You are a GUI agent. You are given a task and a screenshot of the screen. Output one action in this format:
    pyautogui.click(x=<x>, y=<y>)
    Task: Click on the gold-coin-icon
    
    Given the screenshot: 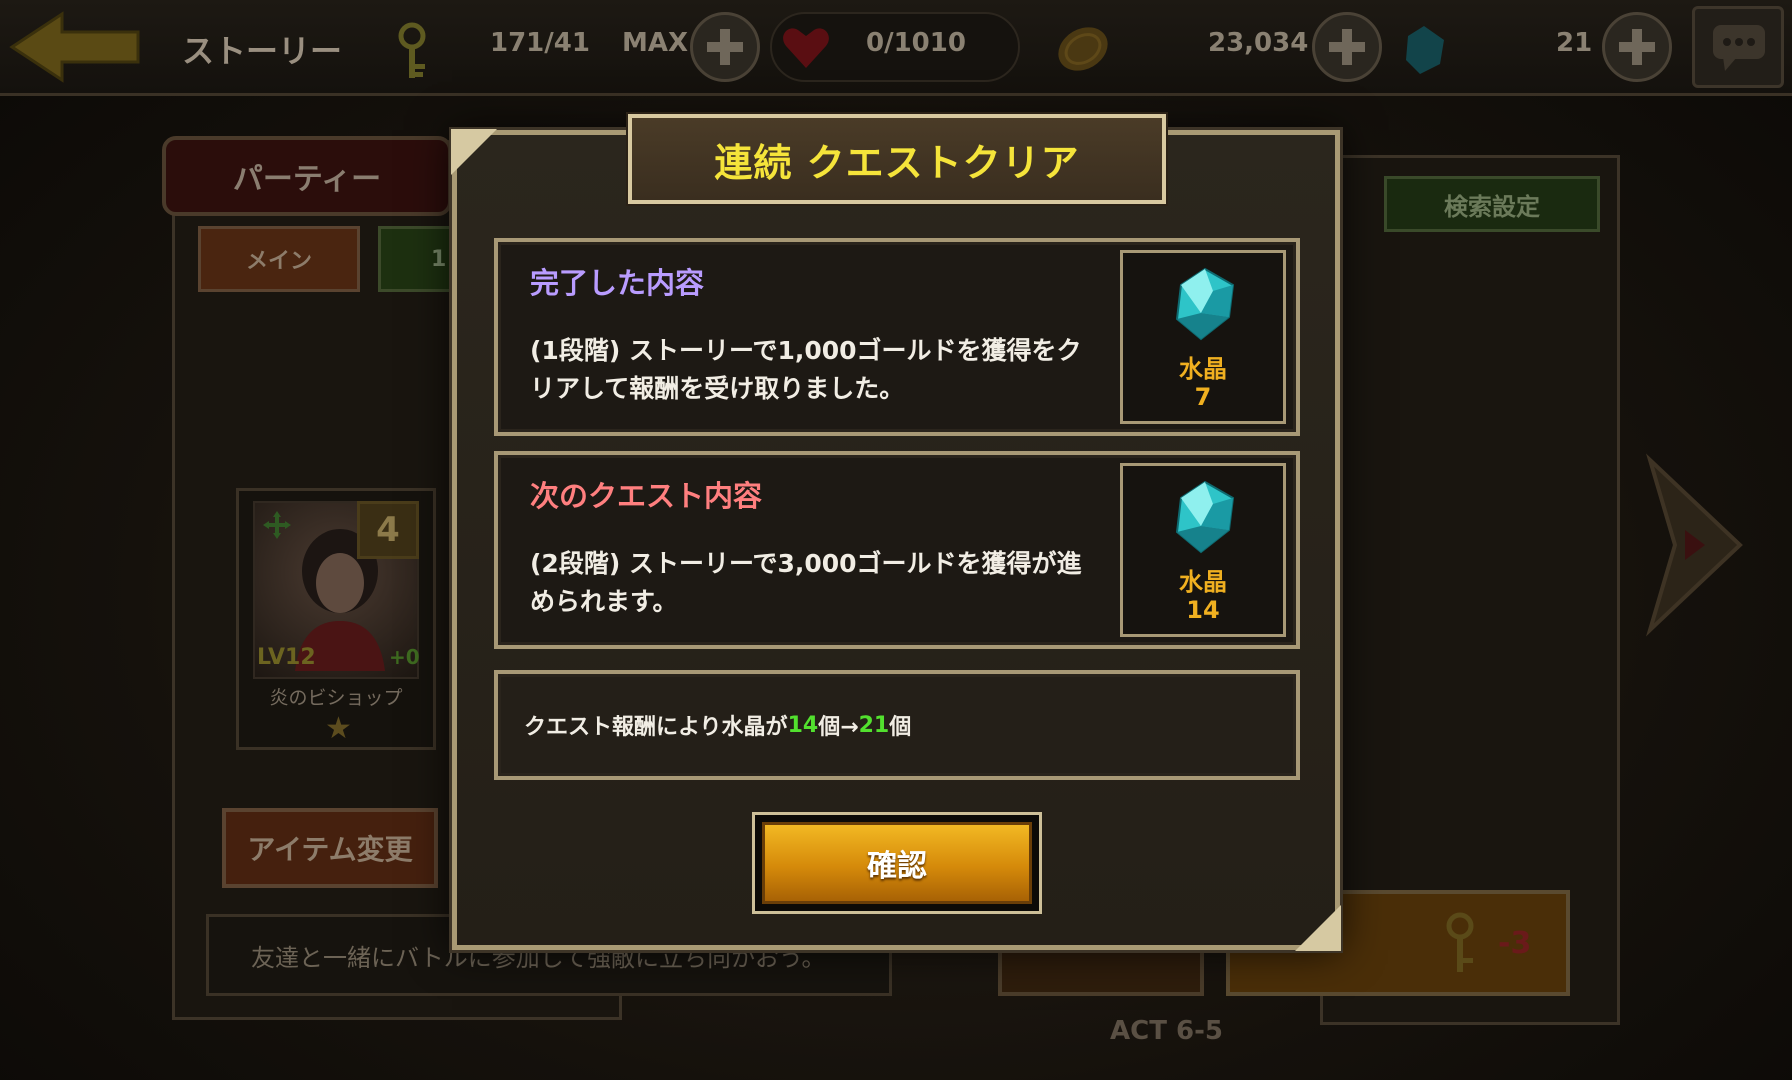 What is the action you would take?
    pyautogui.click(x=1083, y=49)
    